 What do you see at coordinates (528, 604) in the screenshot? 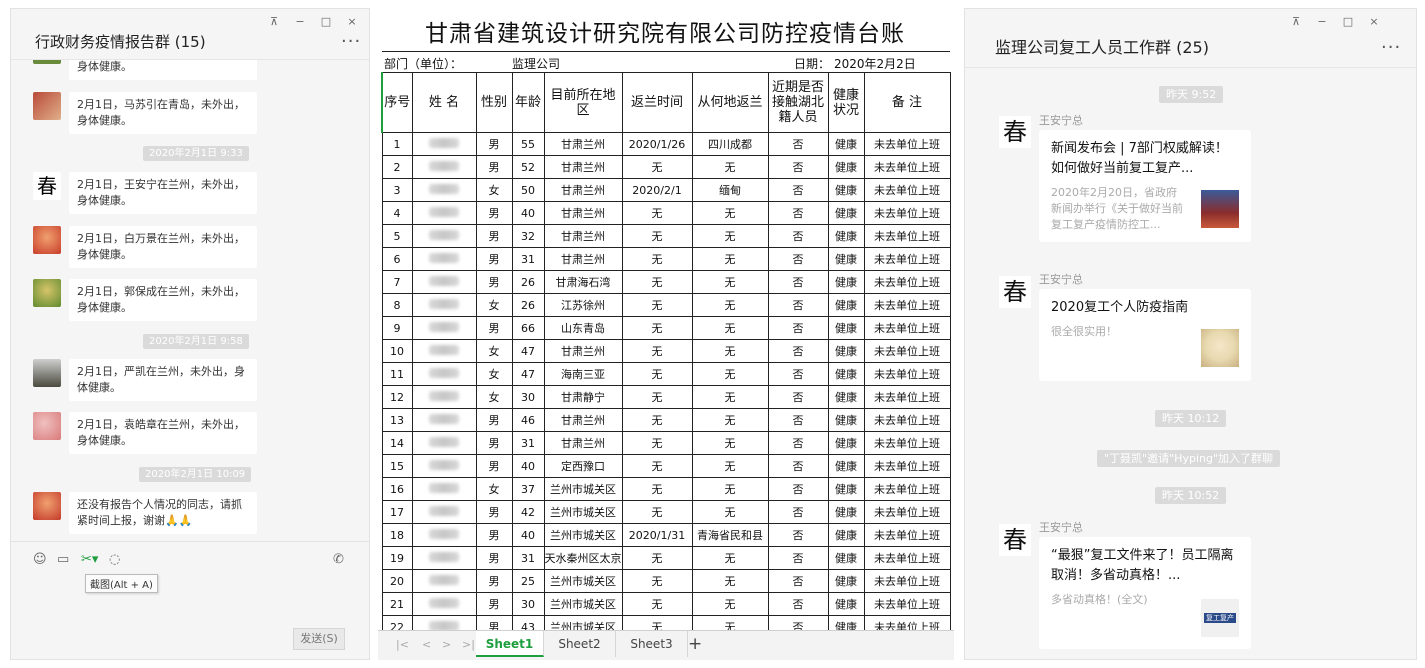
I see `table-cell: 30` at bounding box center [528, 604].